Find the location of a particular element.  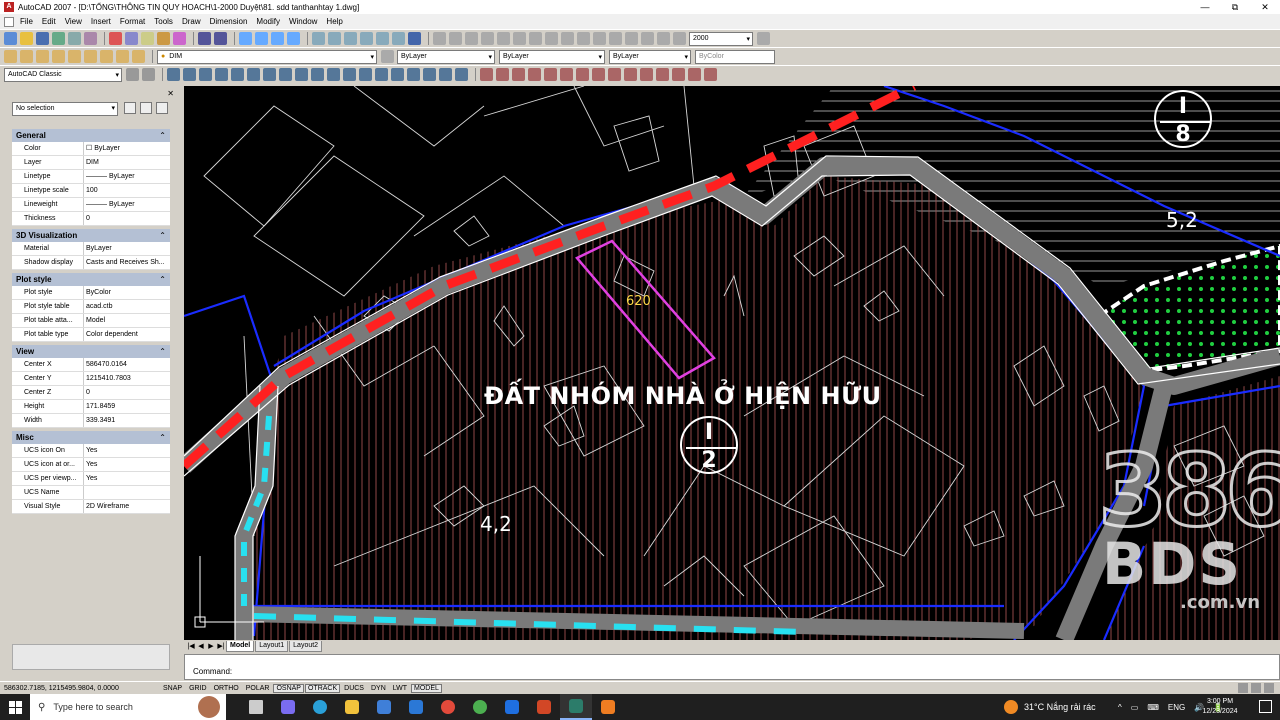

menu-draw: Draw is located at coordinates (191, 21).